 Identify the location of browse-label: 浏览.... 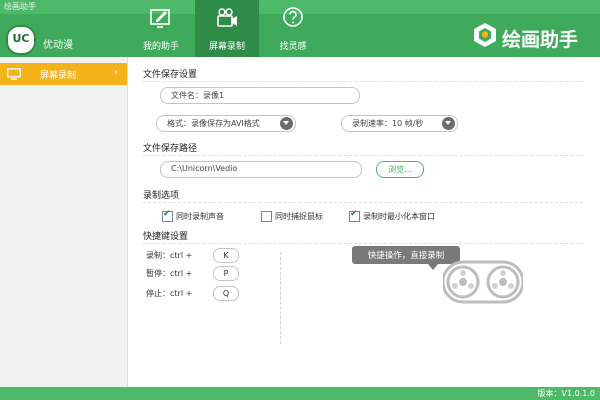
(400, 169).